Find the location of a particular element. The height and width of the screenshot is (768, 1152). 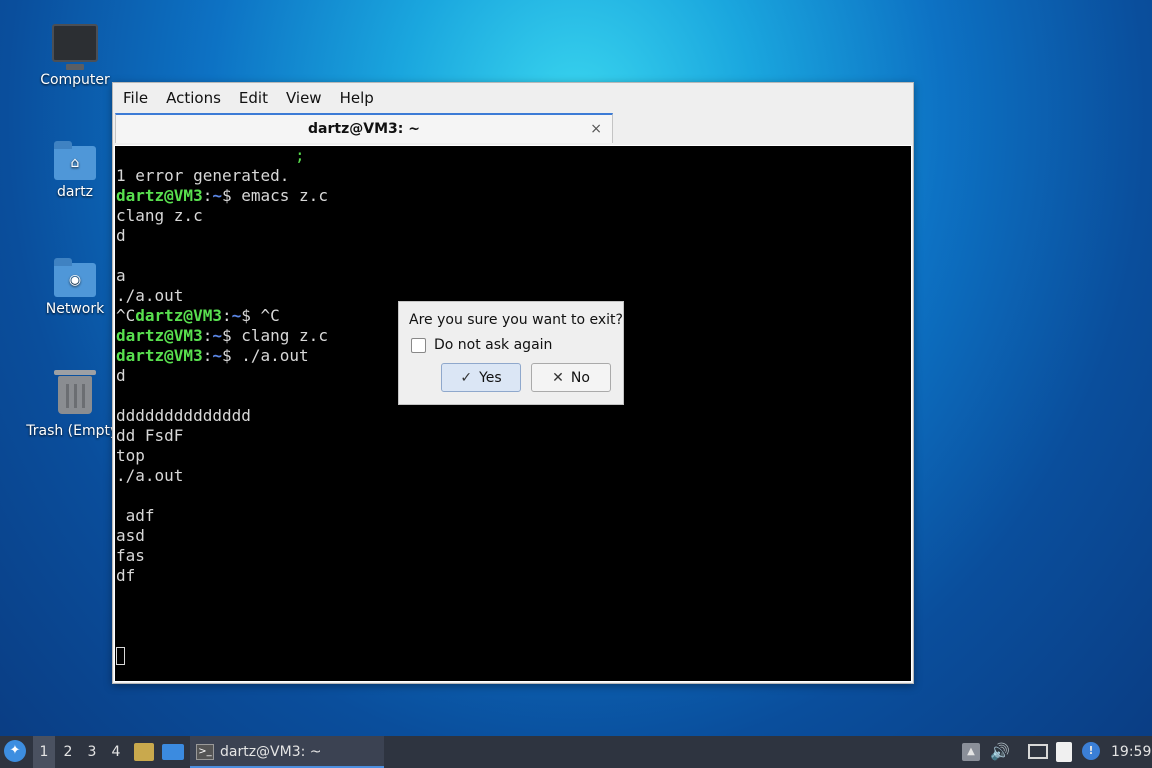

task-title: dartz@VM3: ~ is located at coordinates (271, 752).